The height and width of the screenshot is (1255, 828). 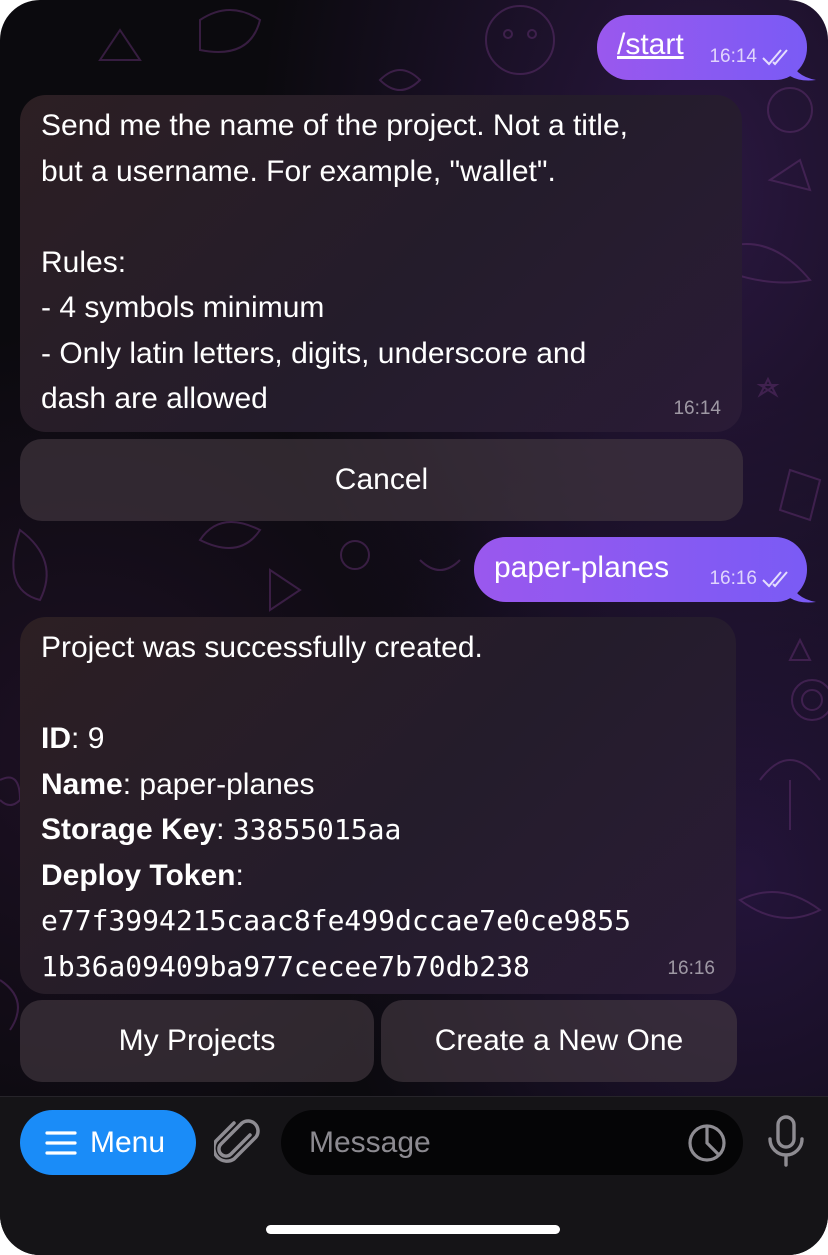 I want to click on storage-key-label: Storage Key, so click(x=129, y=829).